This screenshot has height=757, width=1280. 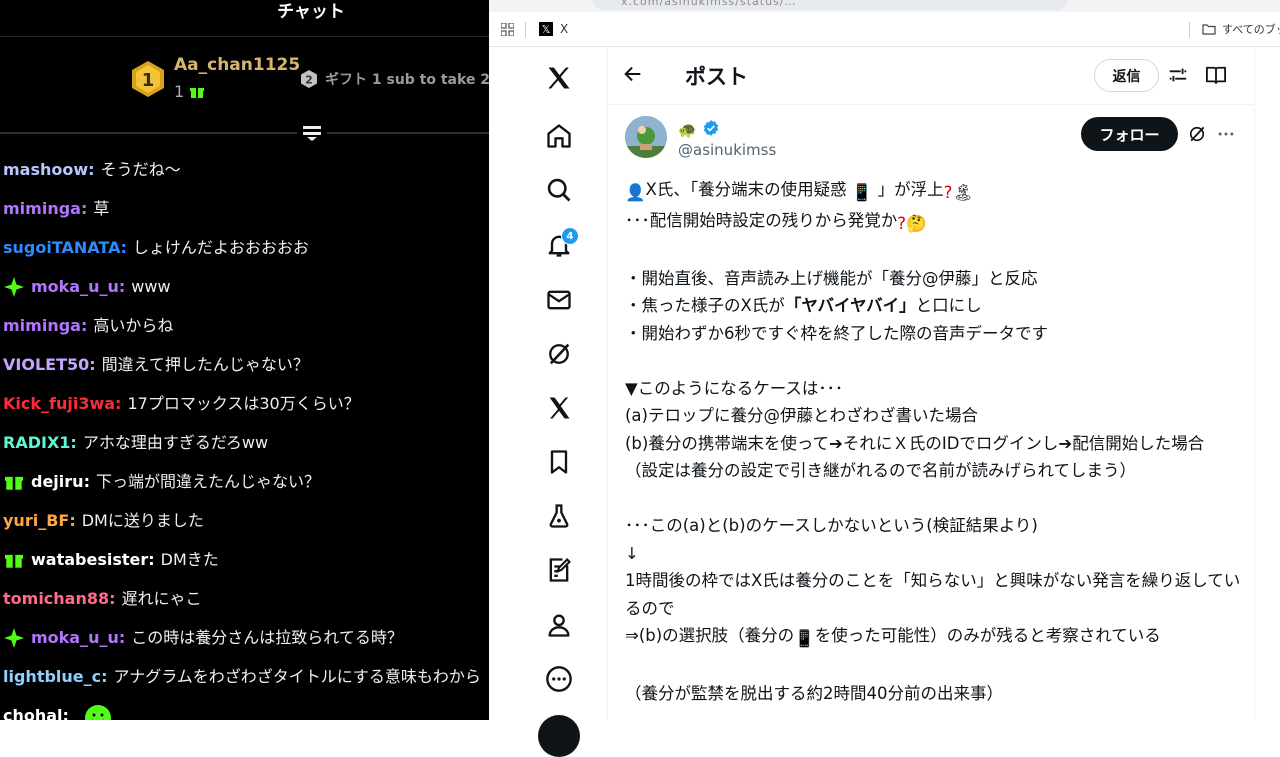 What do you see at coordinates (244, 169) in the screenshot?
I see `chat-message: mashoow: そうだね～` at bounding box center [244, 169].